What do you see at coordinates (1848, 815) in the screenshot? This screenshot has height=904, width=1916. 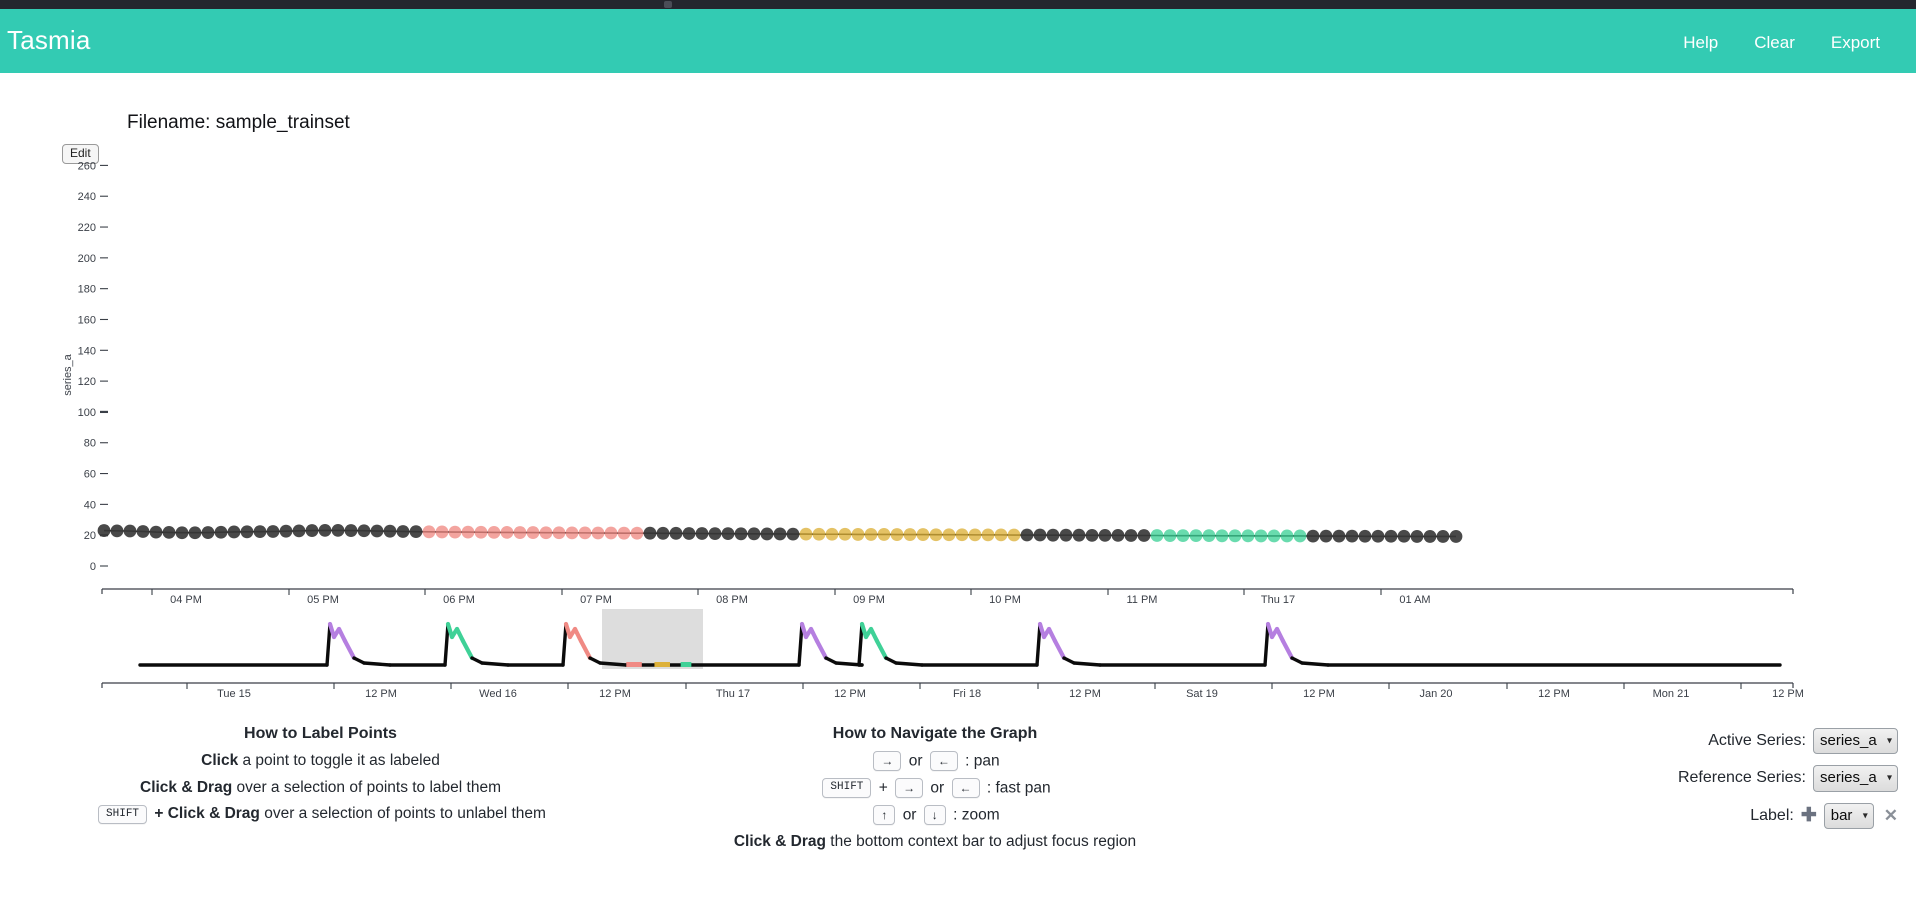 I see `label-select: bar` at bounding box center [1848, 815].